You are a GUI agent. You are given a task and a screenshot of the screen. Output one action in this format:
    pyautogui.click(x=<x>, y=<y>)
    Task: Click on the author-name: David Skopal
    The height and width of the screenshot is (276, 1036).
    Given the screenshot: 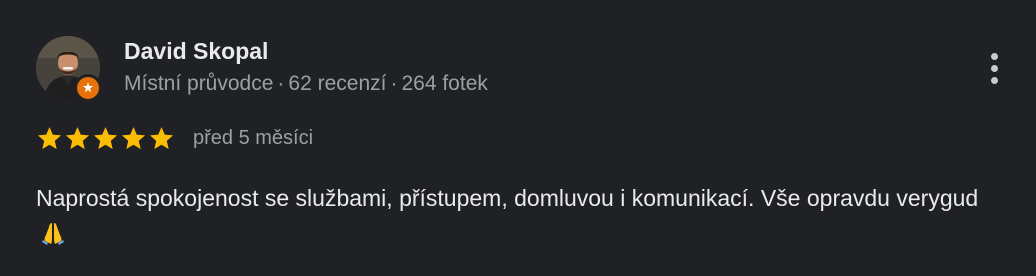 What is the action you would take?
    pyautogui.click(x=196, y=51)
    